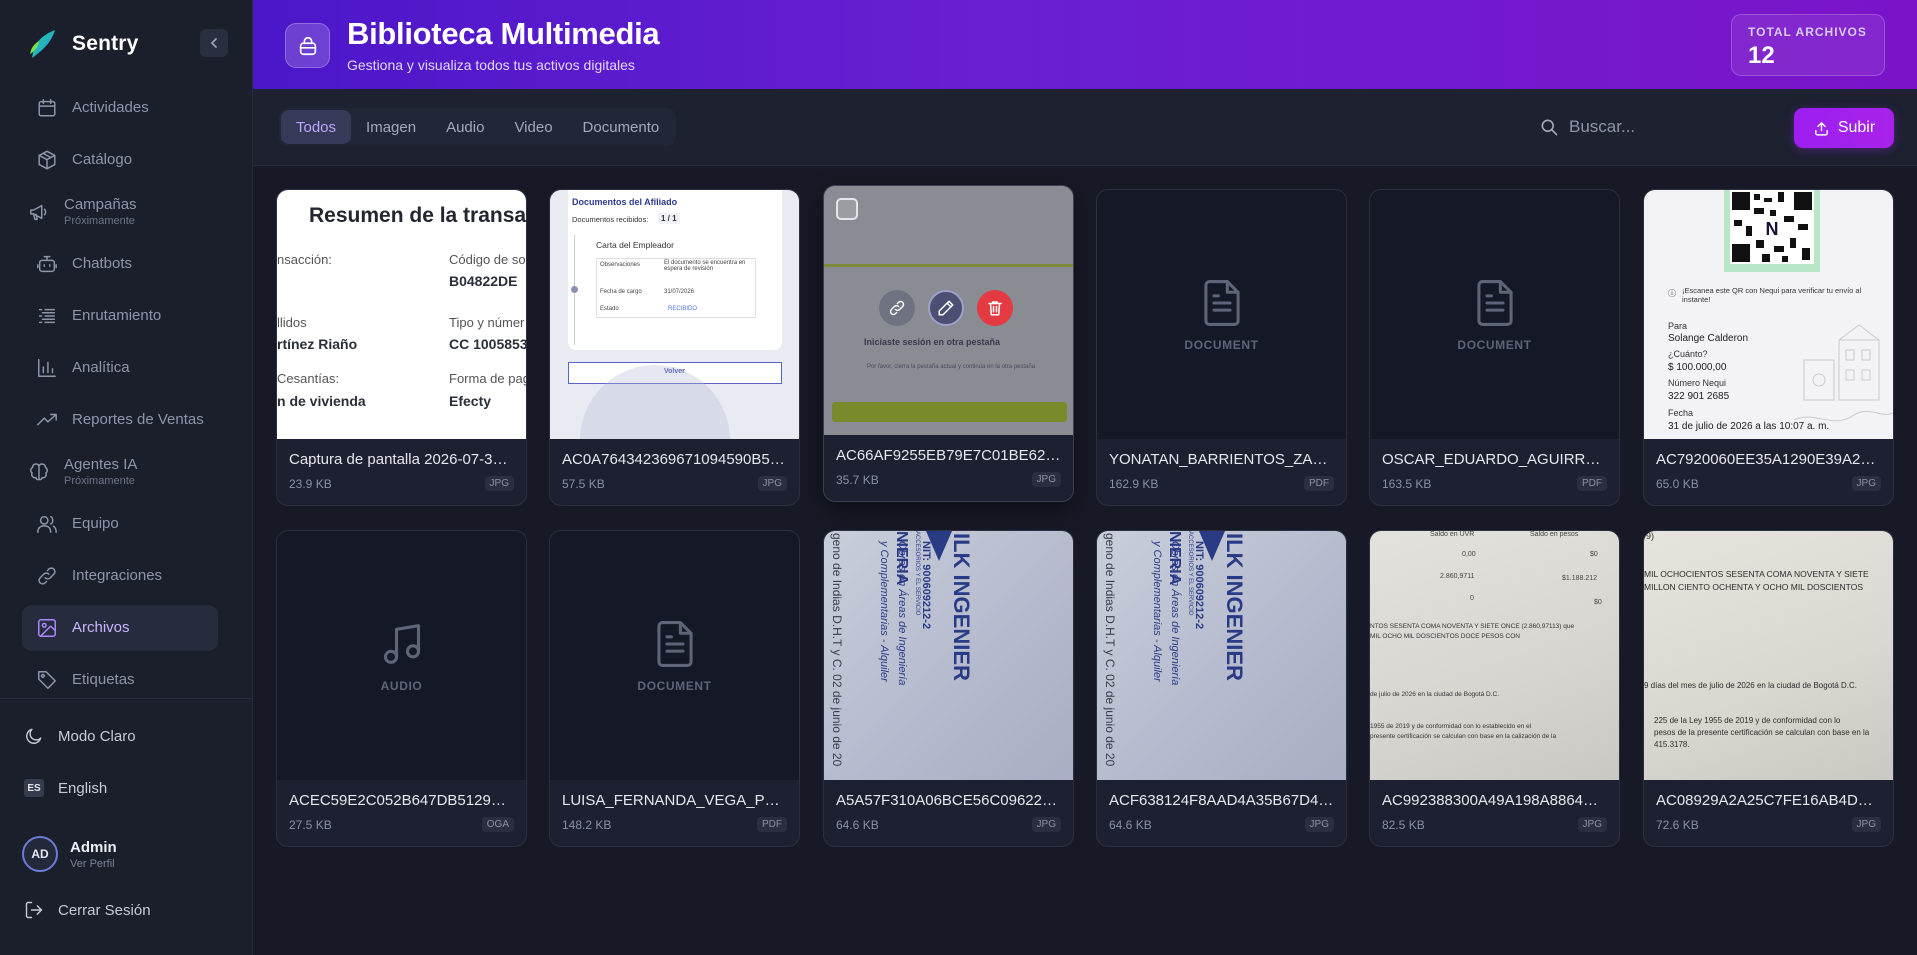  I want to click on thumb-text: Cesantías:, so click(308, 378).